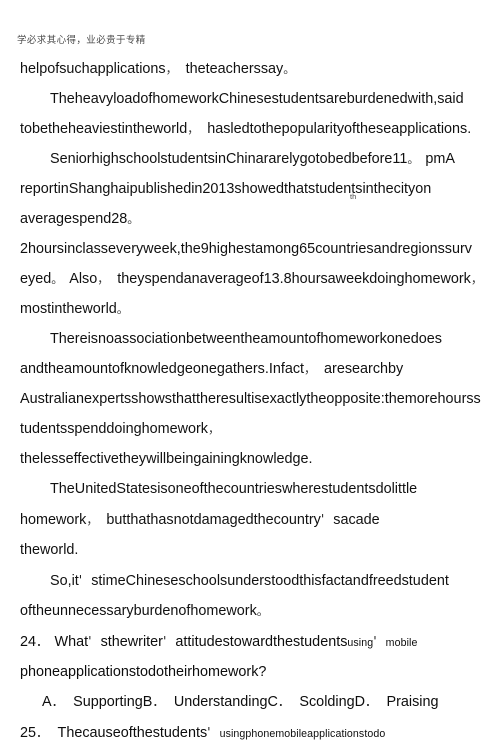 The height and width of the screenshot is (749, 500). I want to click on line-text: So,it, so click(64, 581).